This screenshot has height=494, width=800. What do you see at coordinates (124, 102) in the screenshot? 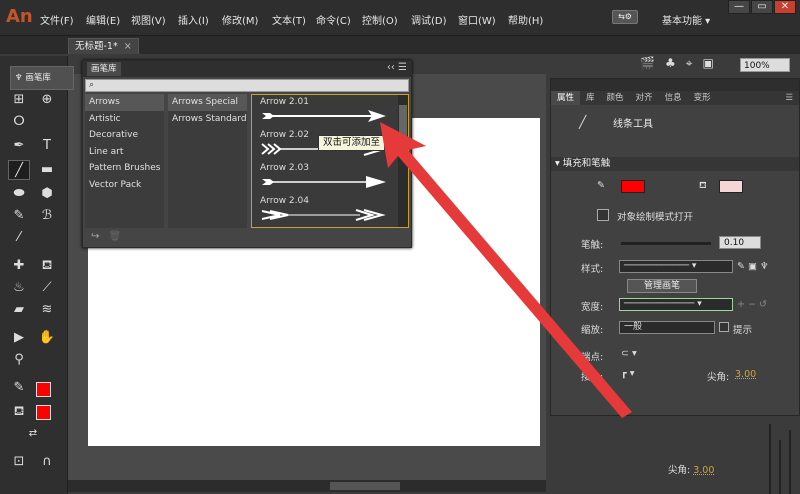
I see `category-arrows: Arrows` at bounding box center [124, 102].